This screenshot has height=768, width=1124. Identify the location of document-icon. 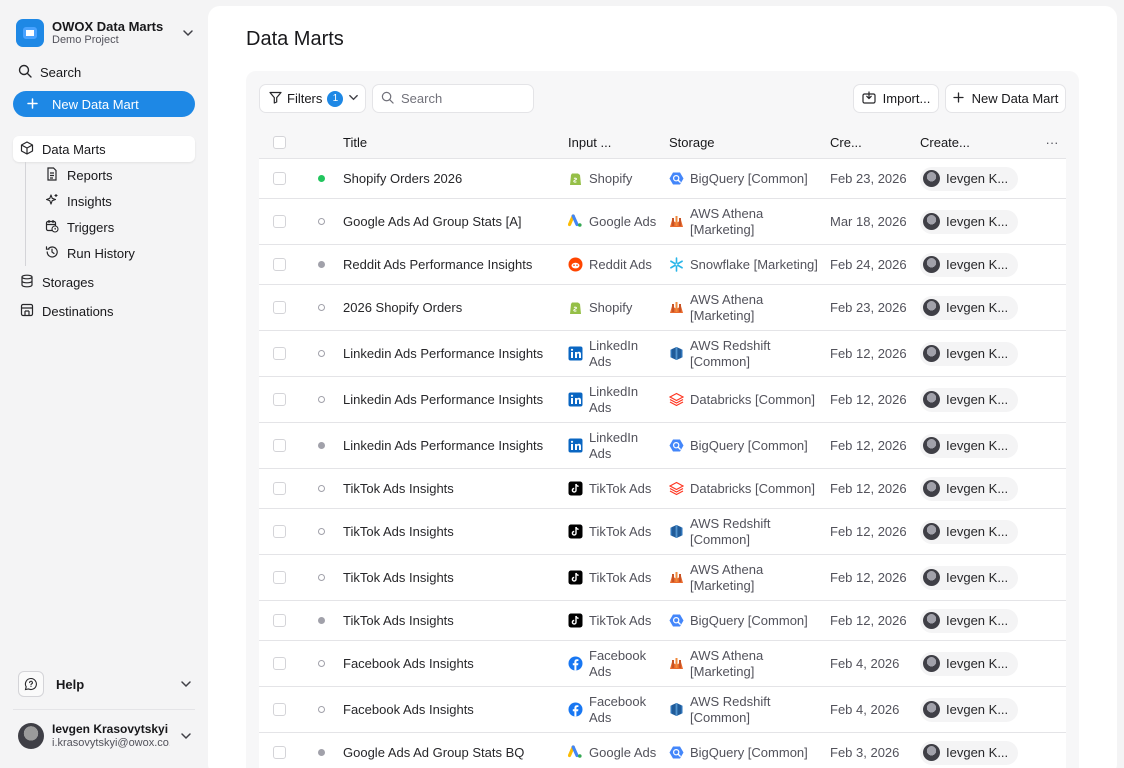
(52, 175).